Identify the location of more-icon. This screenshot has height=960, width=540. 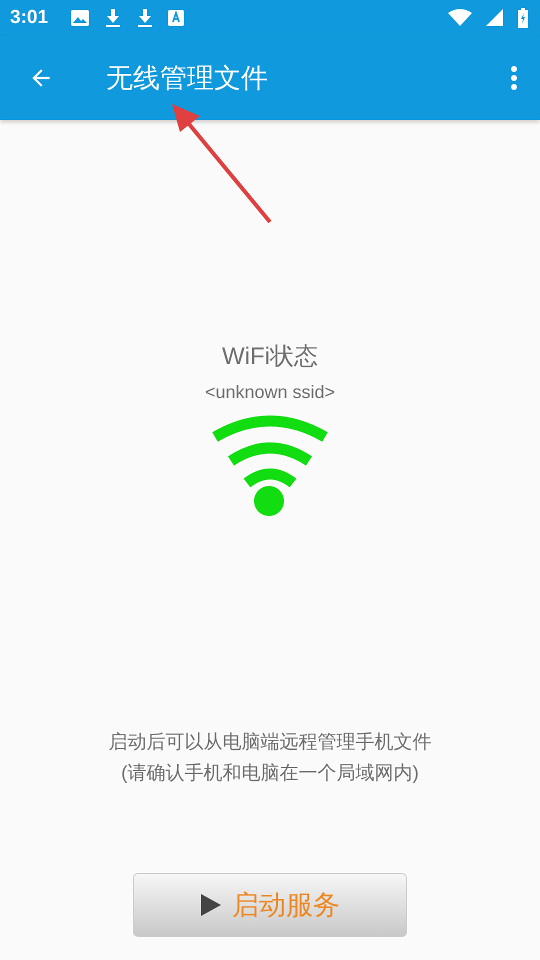
(514, 78).